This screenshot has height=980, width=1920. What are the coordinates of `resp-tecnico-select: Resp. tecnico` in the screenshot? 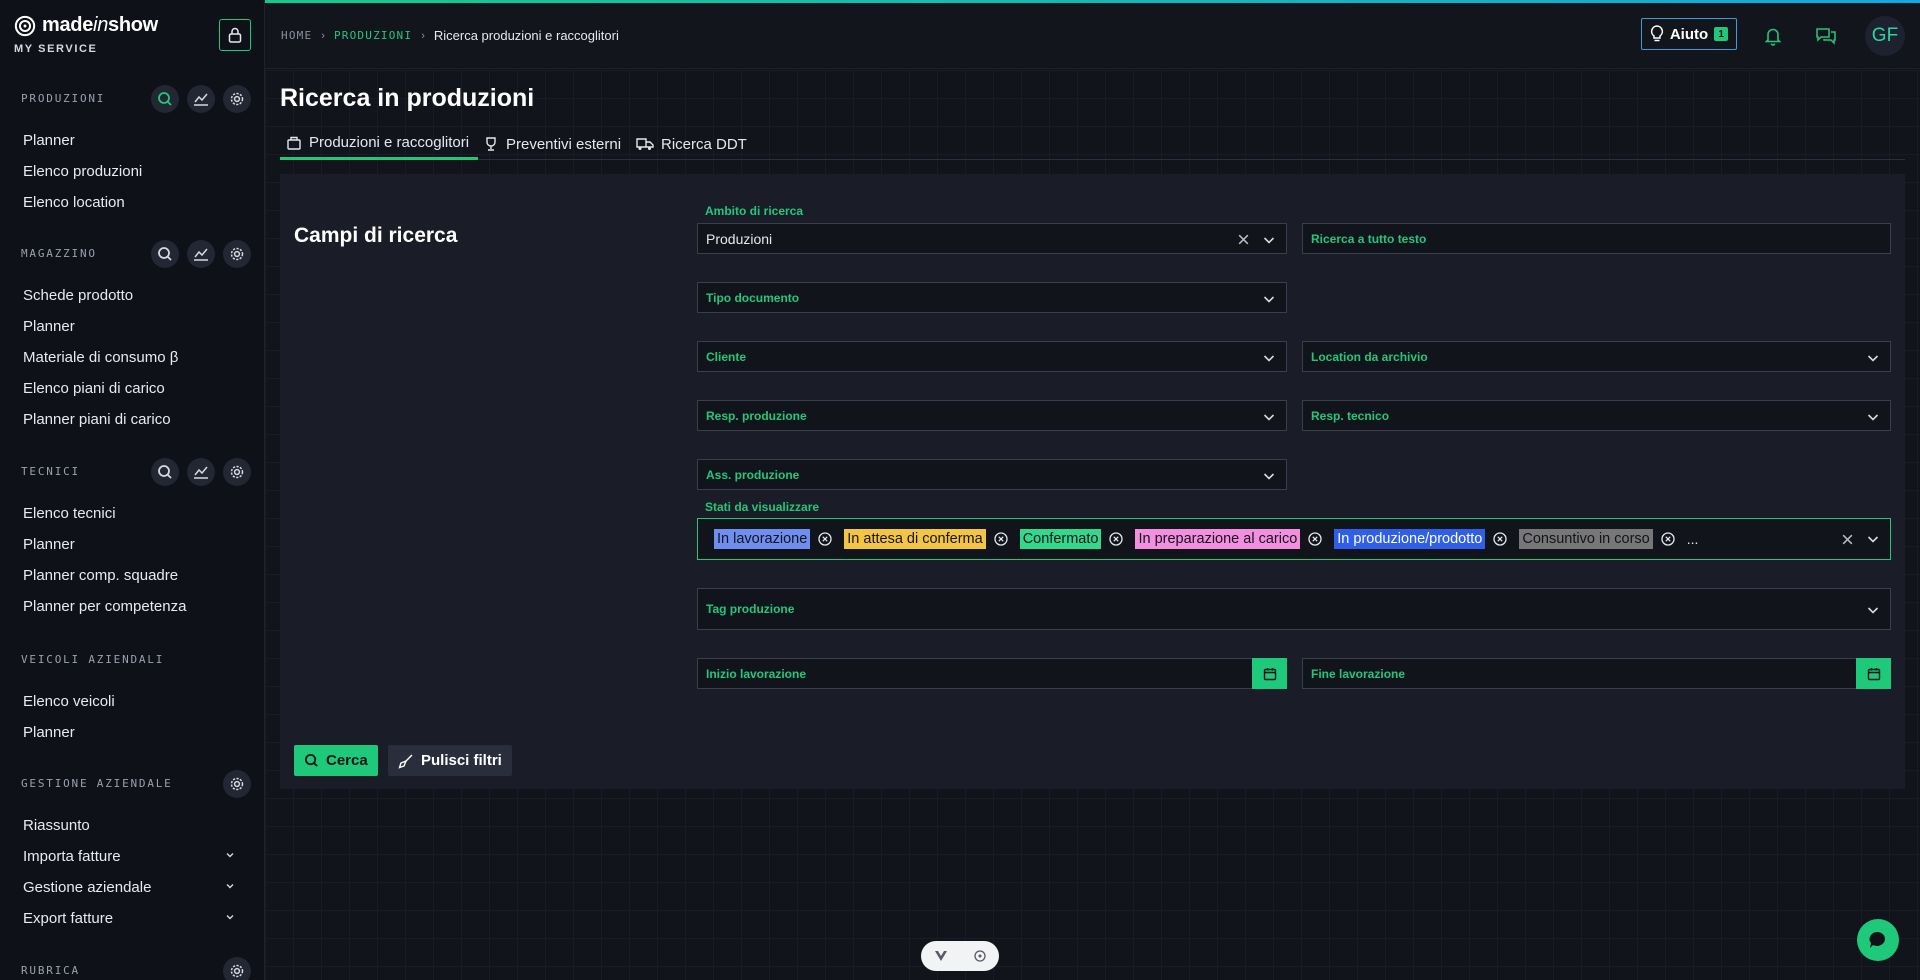 It's located at (1596, 415).